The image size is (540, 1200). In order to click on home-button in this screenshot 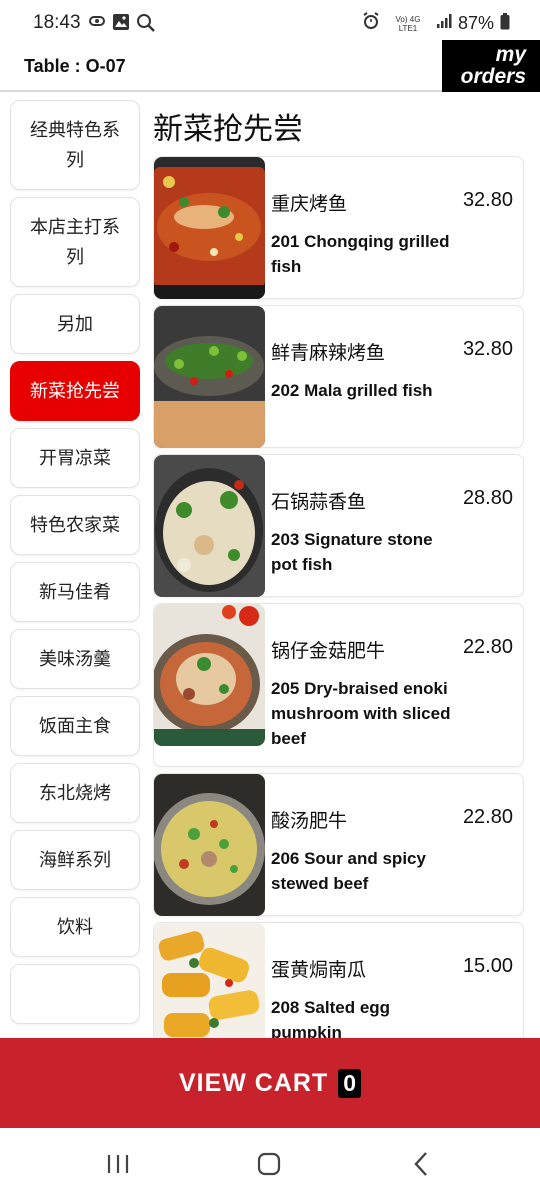, I will do `click(269, 1164)`.